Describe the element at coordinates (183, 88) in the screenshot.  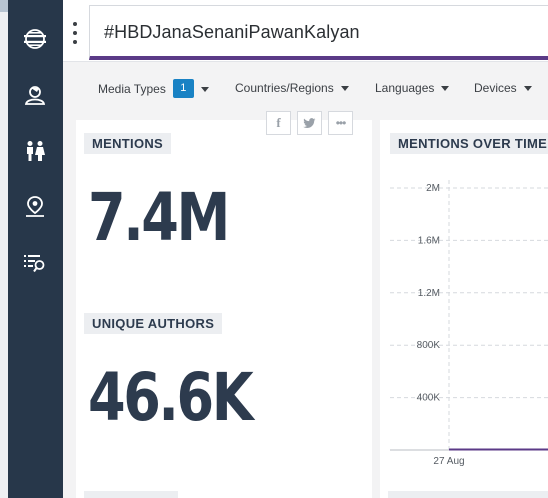
I see `media-types-count-badge: 1` at that location.